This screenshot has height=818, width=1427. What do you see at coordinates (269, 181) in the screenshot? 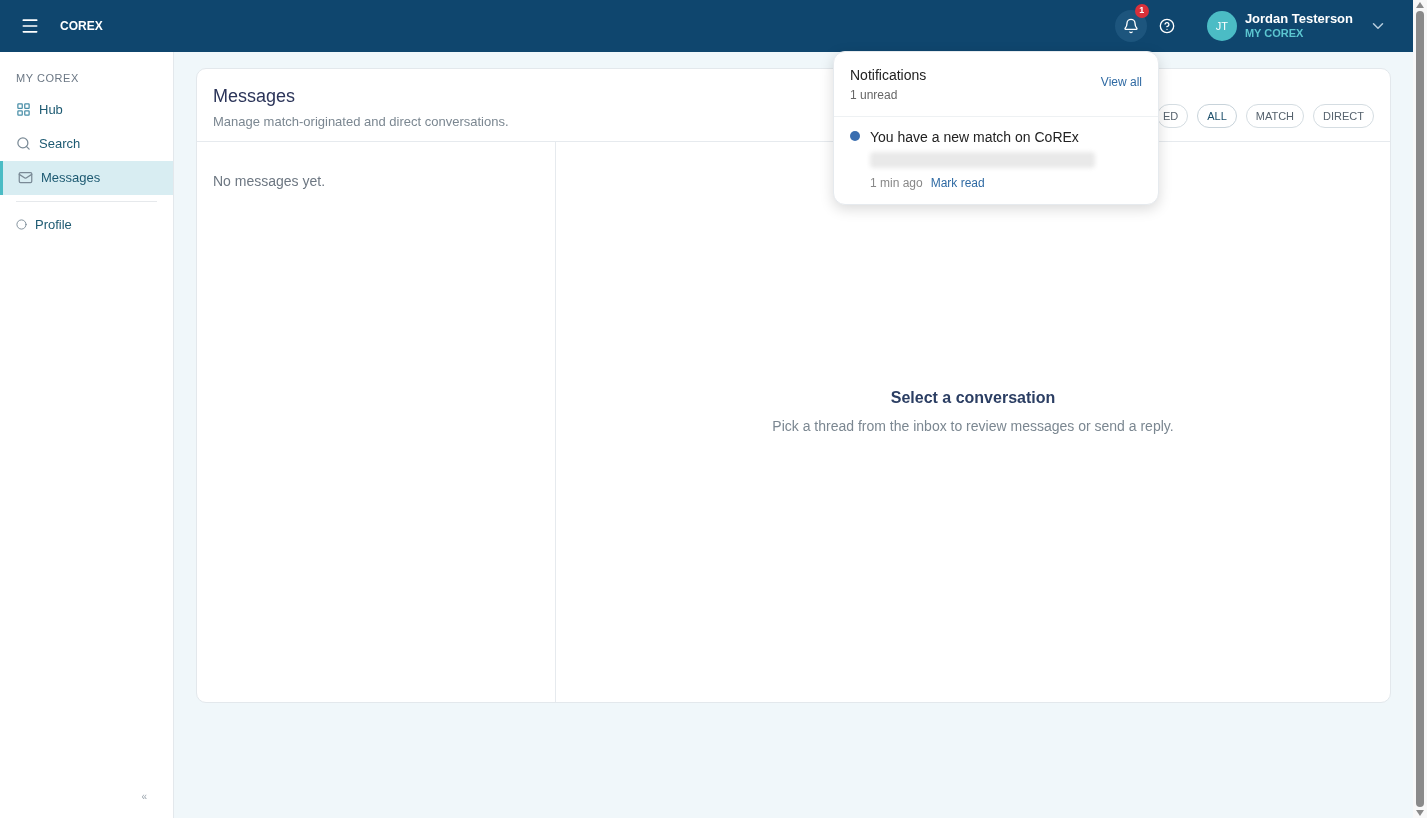
I see `empty-list-text: No messages yet.` at bounding box center [269, 181].